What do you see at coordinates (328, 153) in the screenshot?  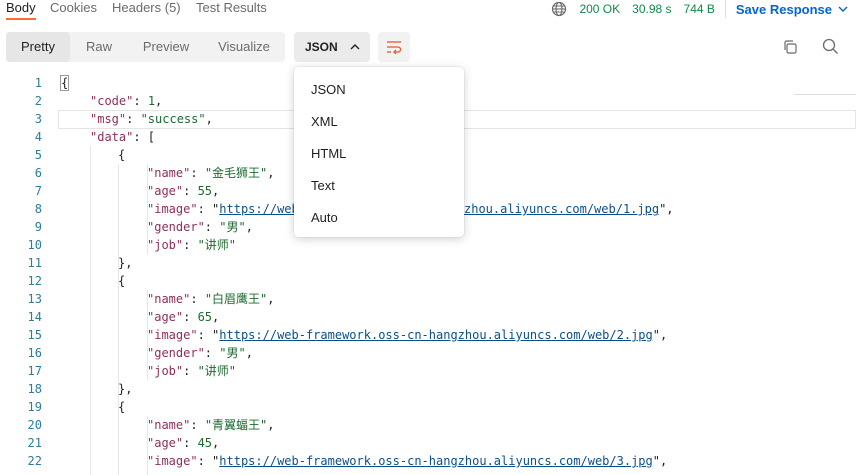 I see `format-option-html: HTML` at bounding box center [328, 153].